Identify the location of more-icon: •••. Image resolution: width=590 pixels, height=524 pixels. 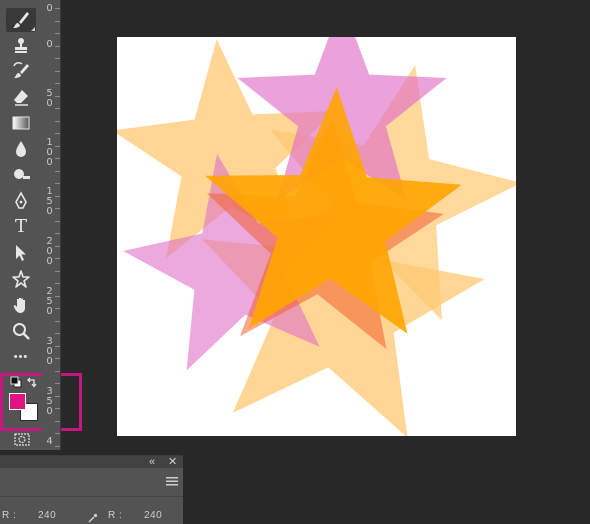
(21, 357).